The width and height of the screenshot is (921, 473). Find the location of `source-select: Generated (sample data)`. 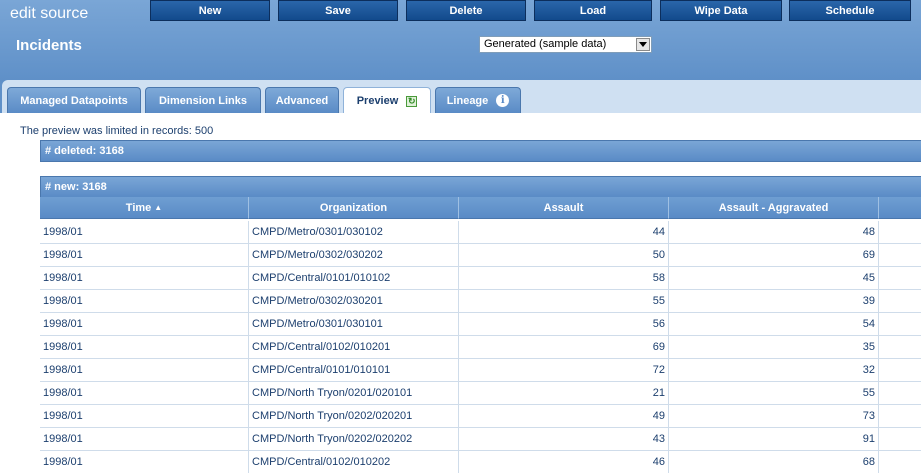

source-select: Generated (sample data) is located at coordinates (565, 44).